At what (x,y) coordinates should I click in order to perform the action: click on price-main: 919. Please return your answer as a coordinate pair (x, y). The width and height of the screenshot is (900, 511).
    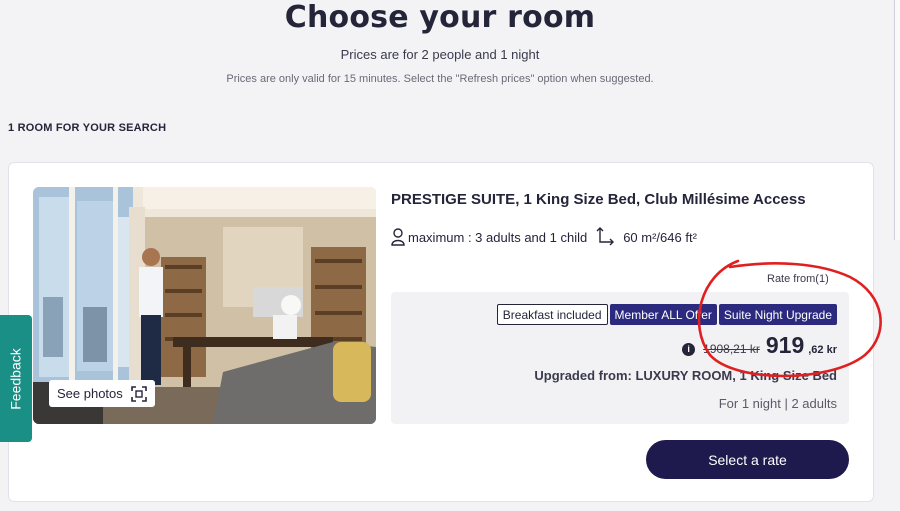
    Looking at the image, I should click on (785, 345).